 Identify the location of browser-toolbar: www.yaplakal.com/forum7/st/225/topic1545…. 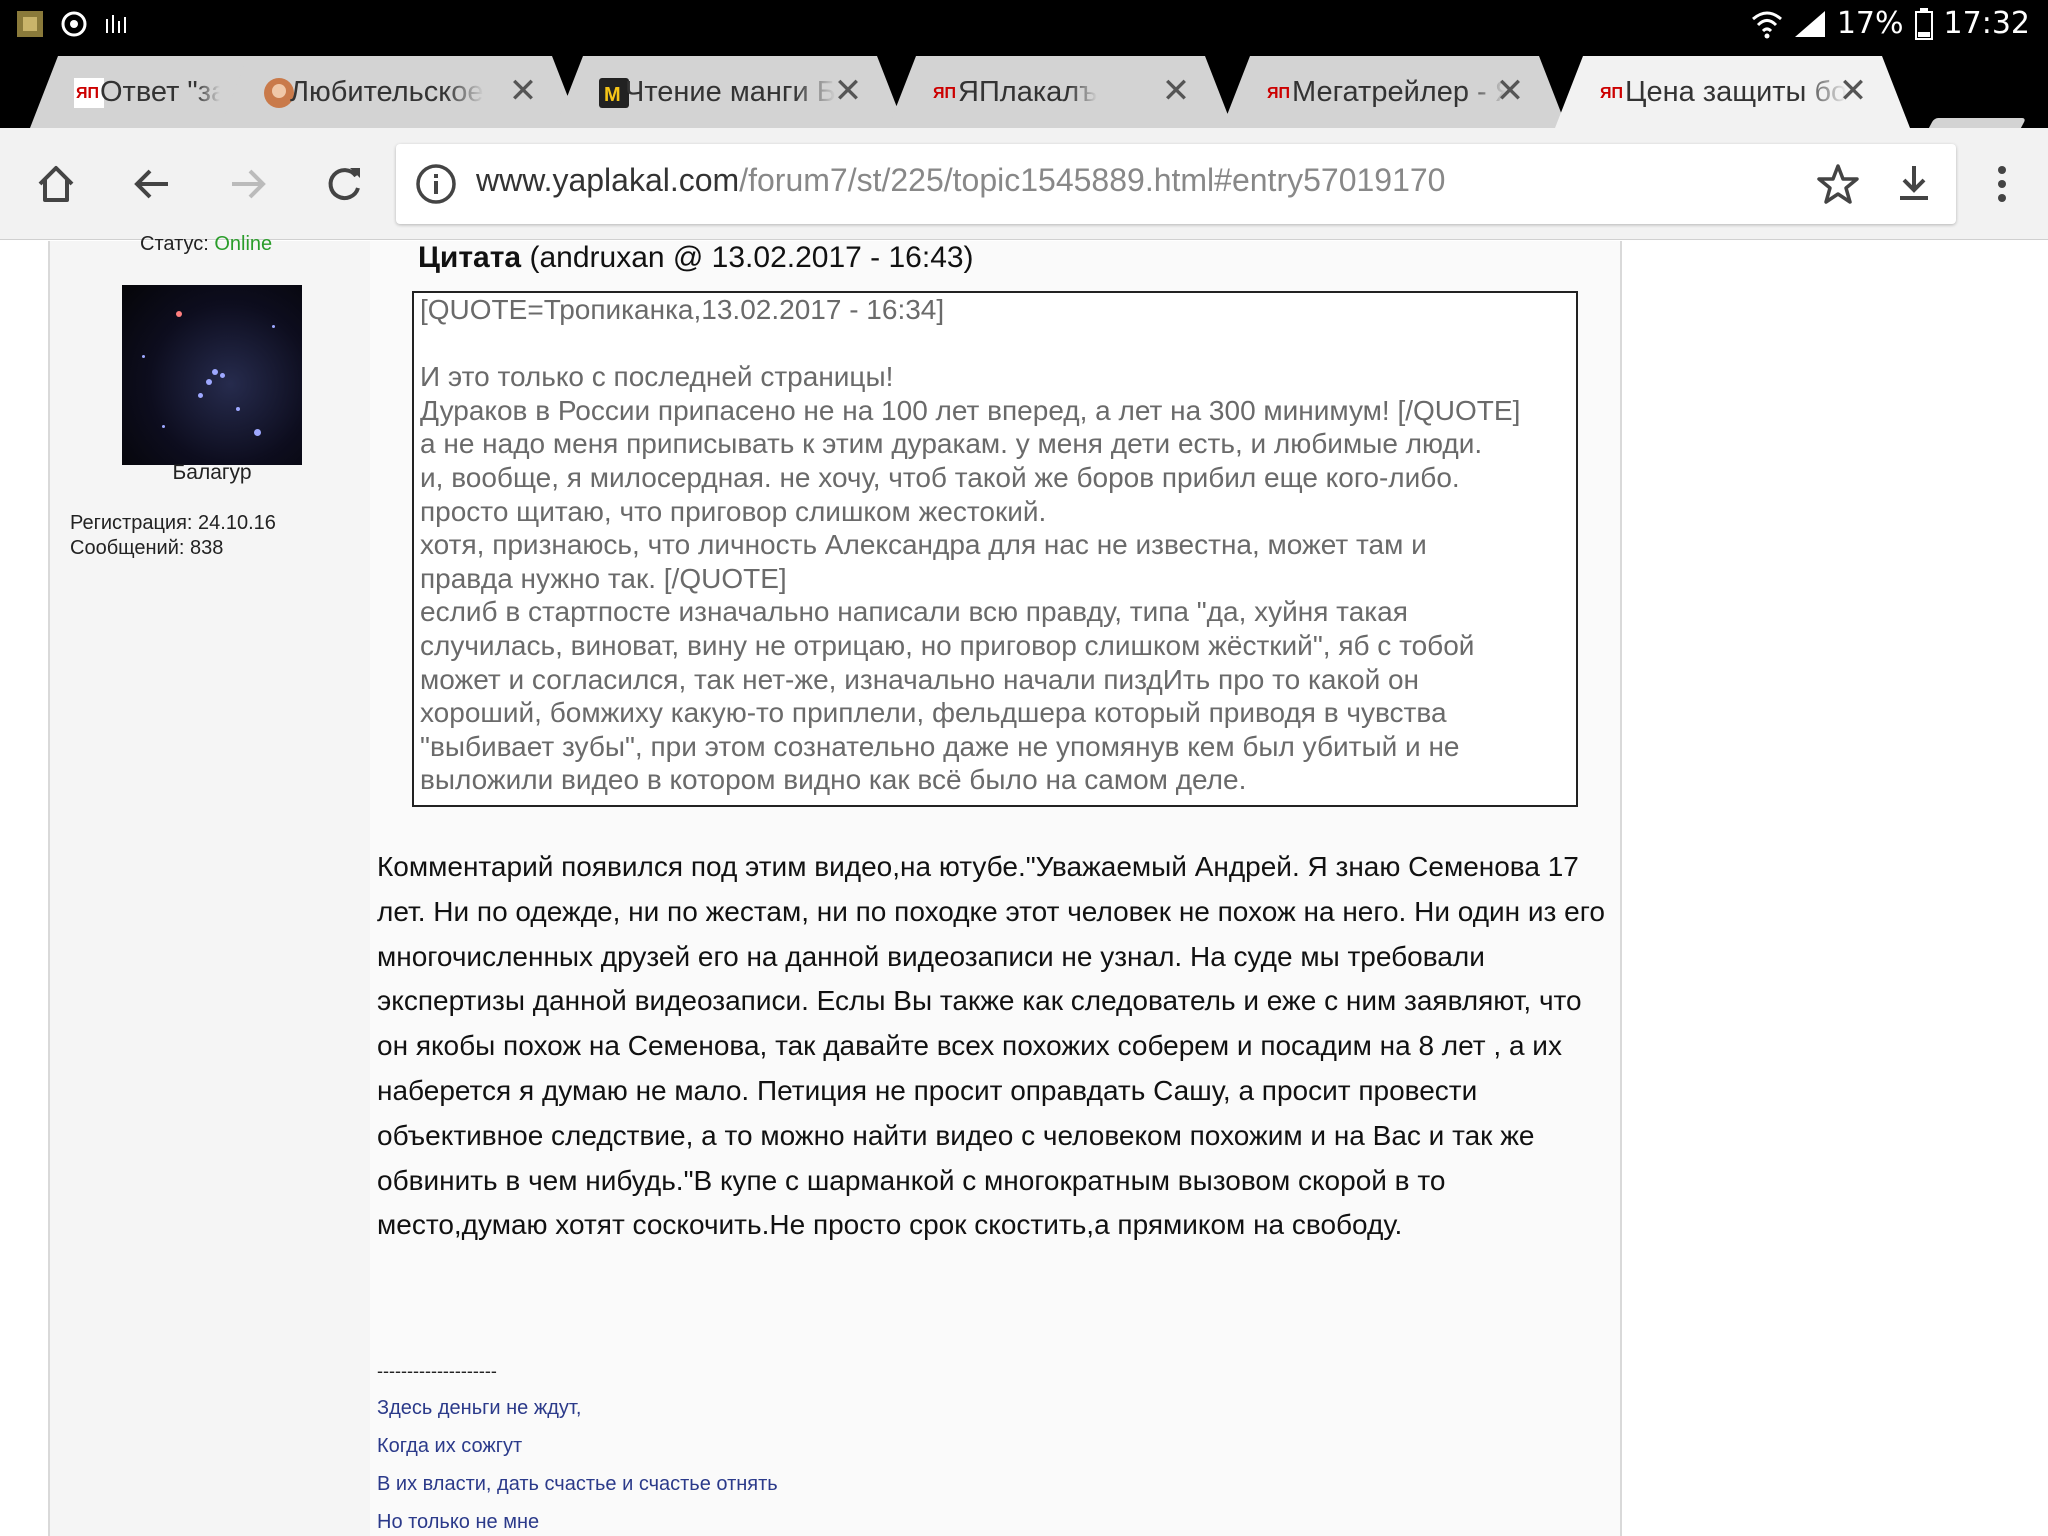
(1024, 184).